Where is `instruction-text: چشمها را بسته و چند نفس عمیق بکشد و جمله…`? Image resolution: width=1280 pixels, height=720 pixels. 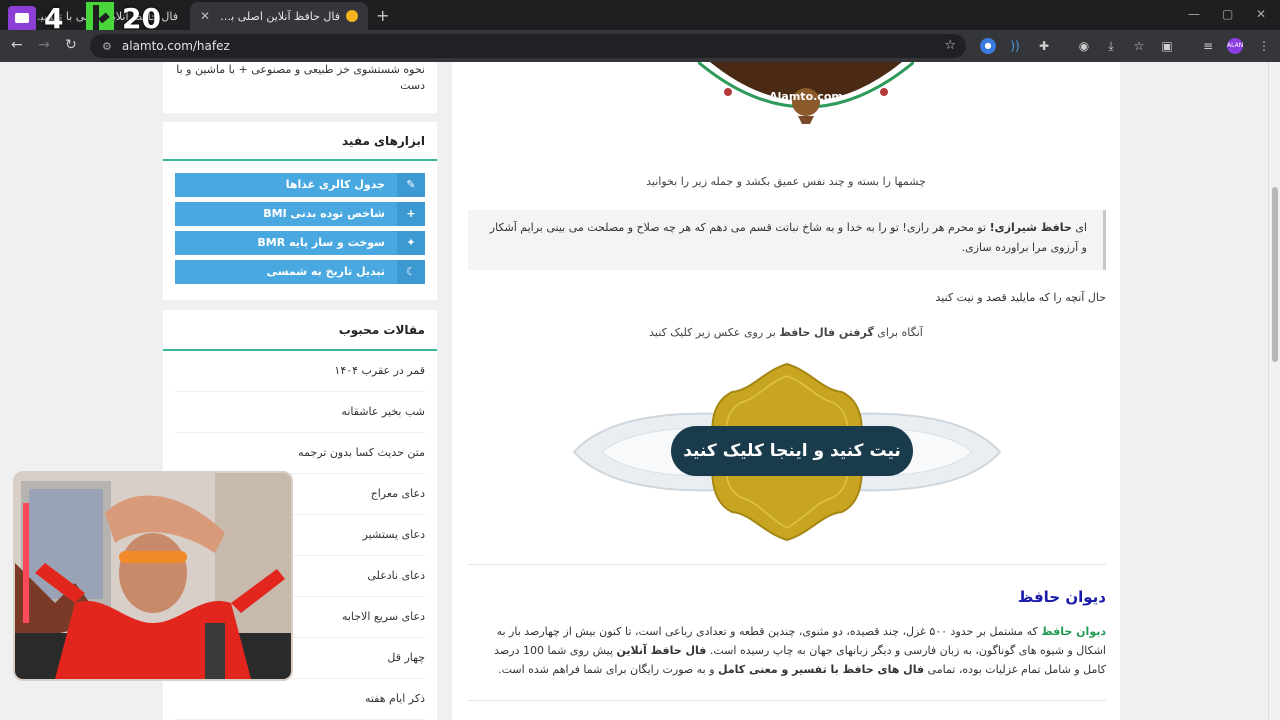 instruction-text: چشمها را بسته و چند نفس عمیق بکشد و جمله… is located at coordinates (786, 181).